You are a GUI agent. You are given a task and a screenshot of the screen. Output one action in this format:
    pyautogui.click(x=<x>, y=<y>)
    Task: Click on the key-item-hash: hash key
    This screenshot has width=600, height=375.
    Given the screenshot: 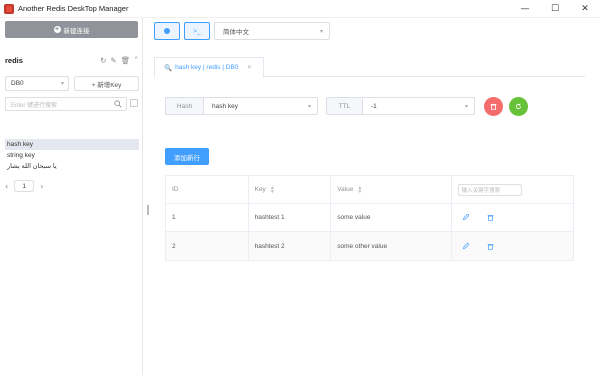 What is the action you would take?
    pyautogui.click(x=72, y=144)
    